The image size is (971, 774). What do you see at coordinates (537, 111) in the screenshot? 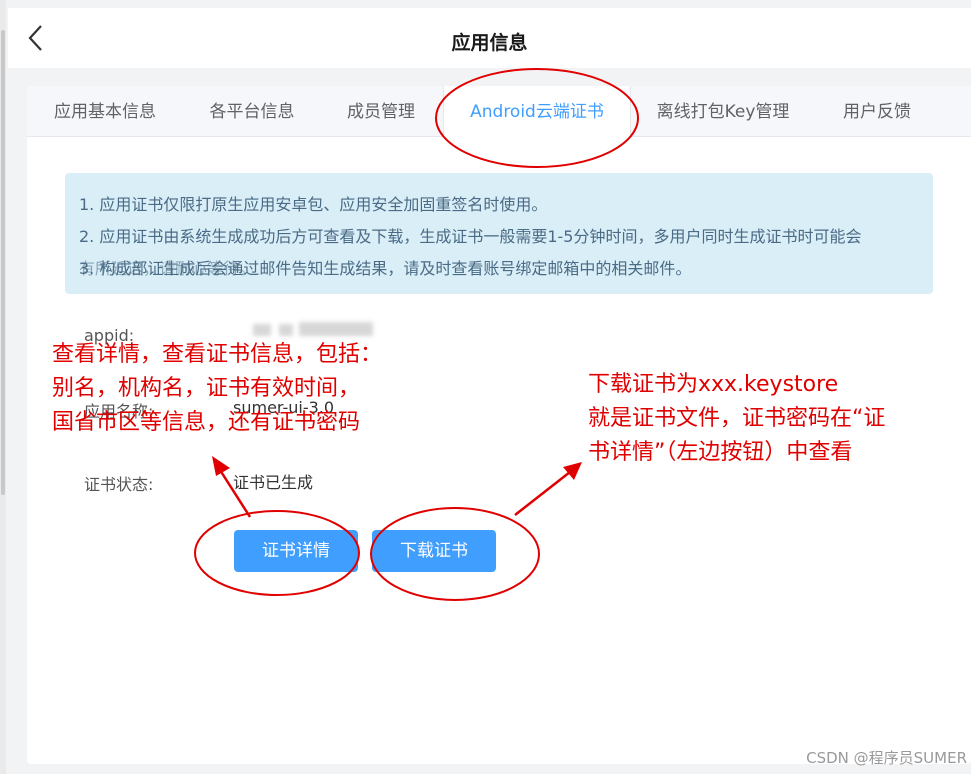
I see `tab-android-cloud-cert: Android云端证书` at bounding box center [537, 111].